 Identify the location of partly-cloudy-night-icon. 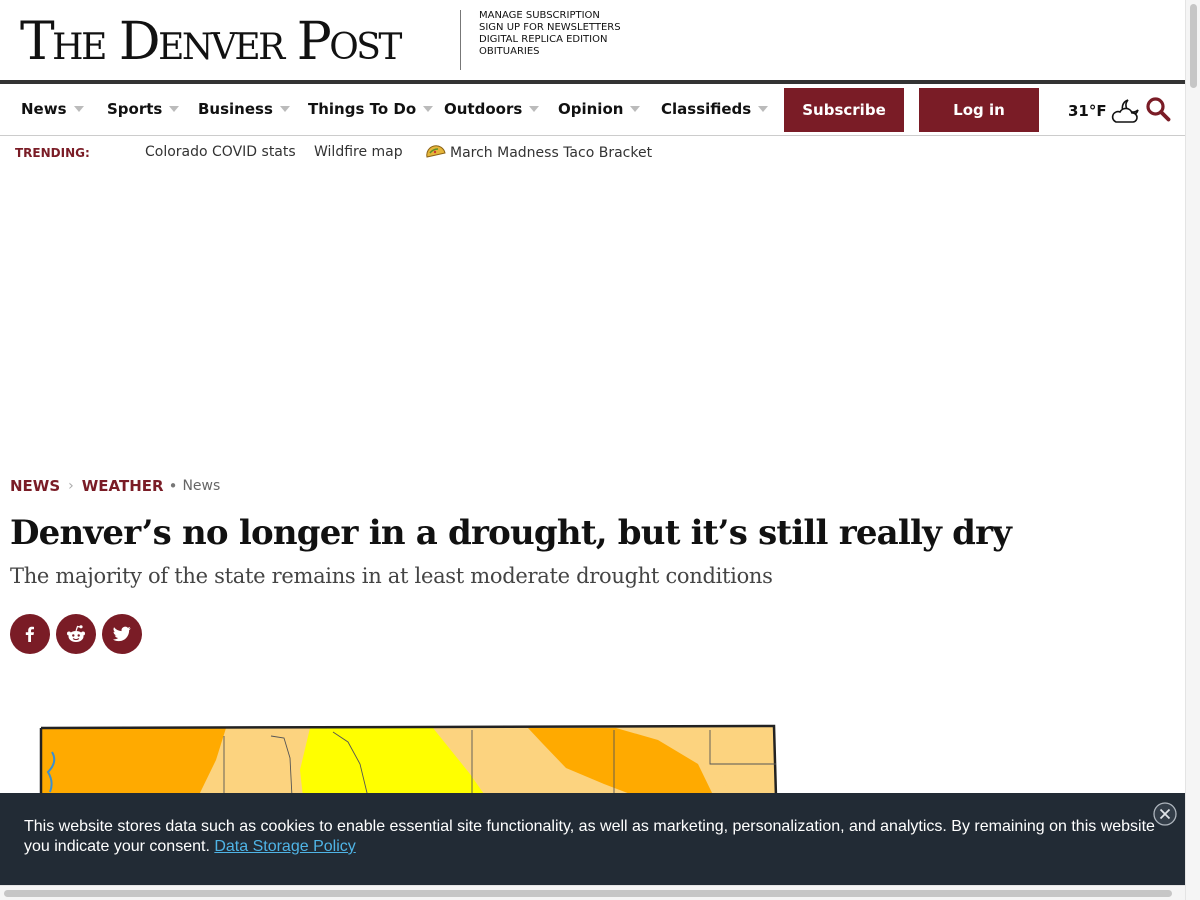
(1125, 111).